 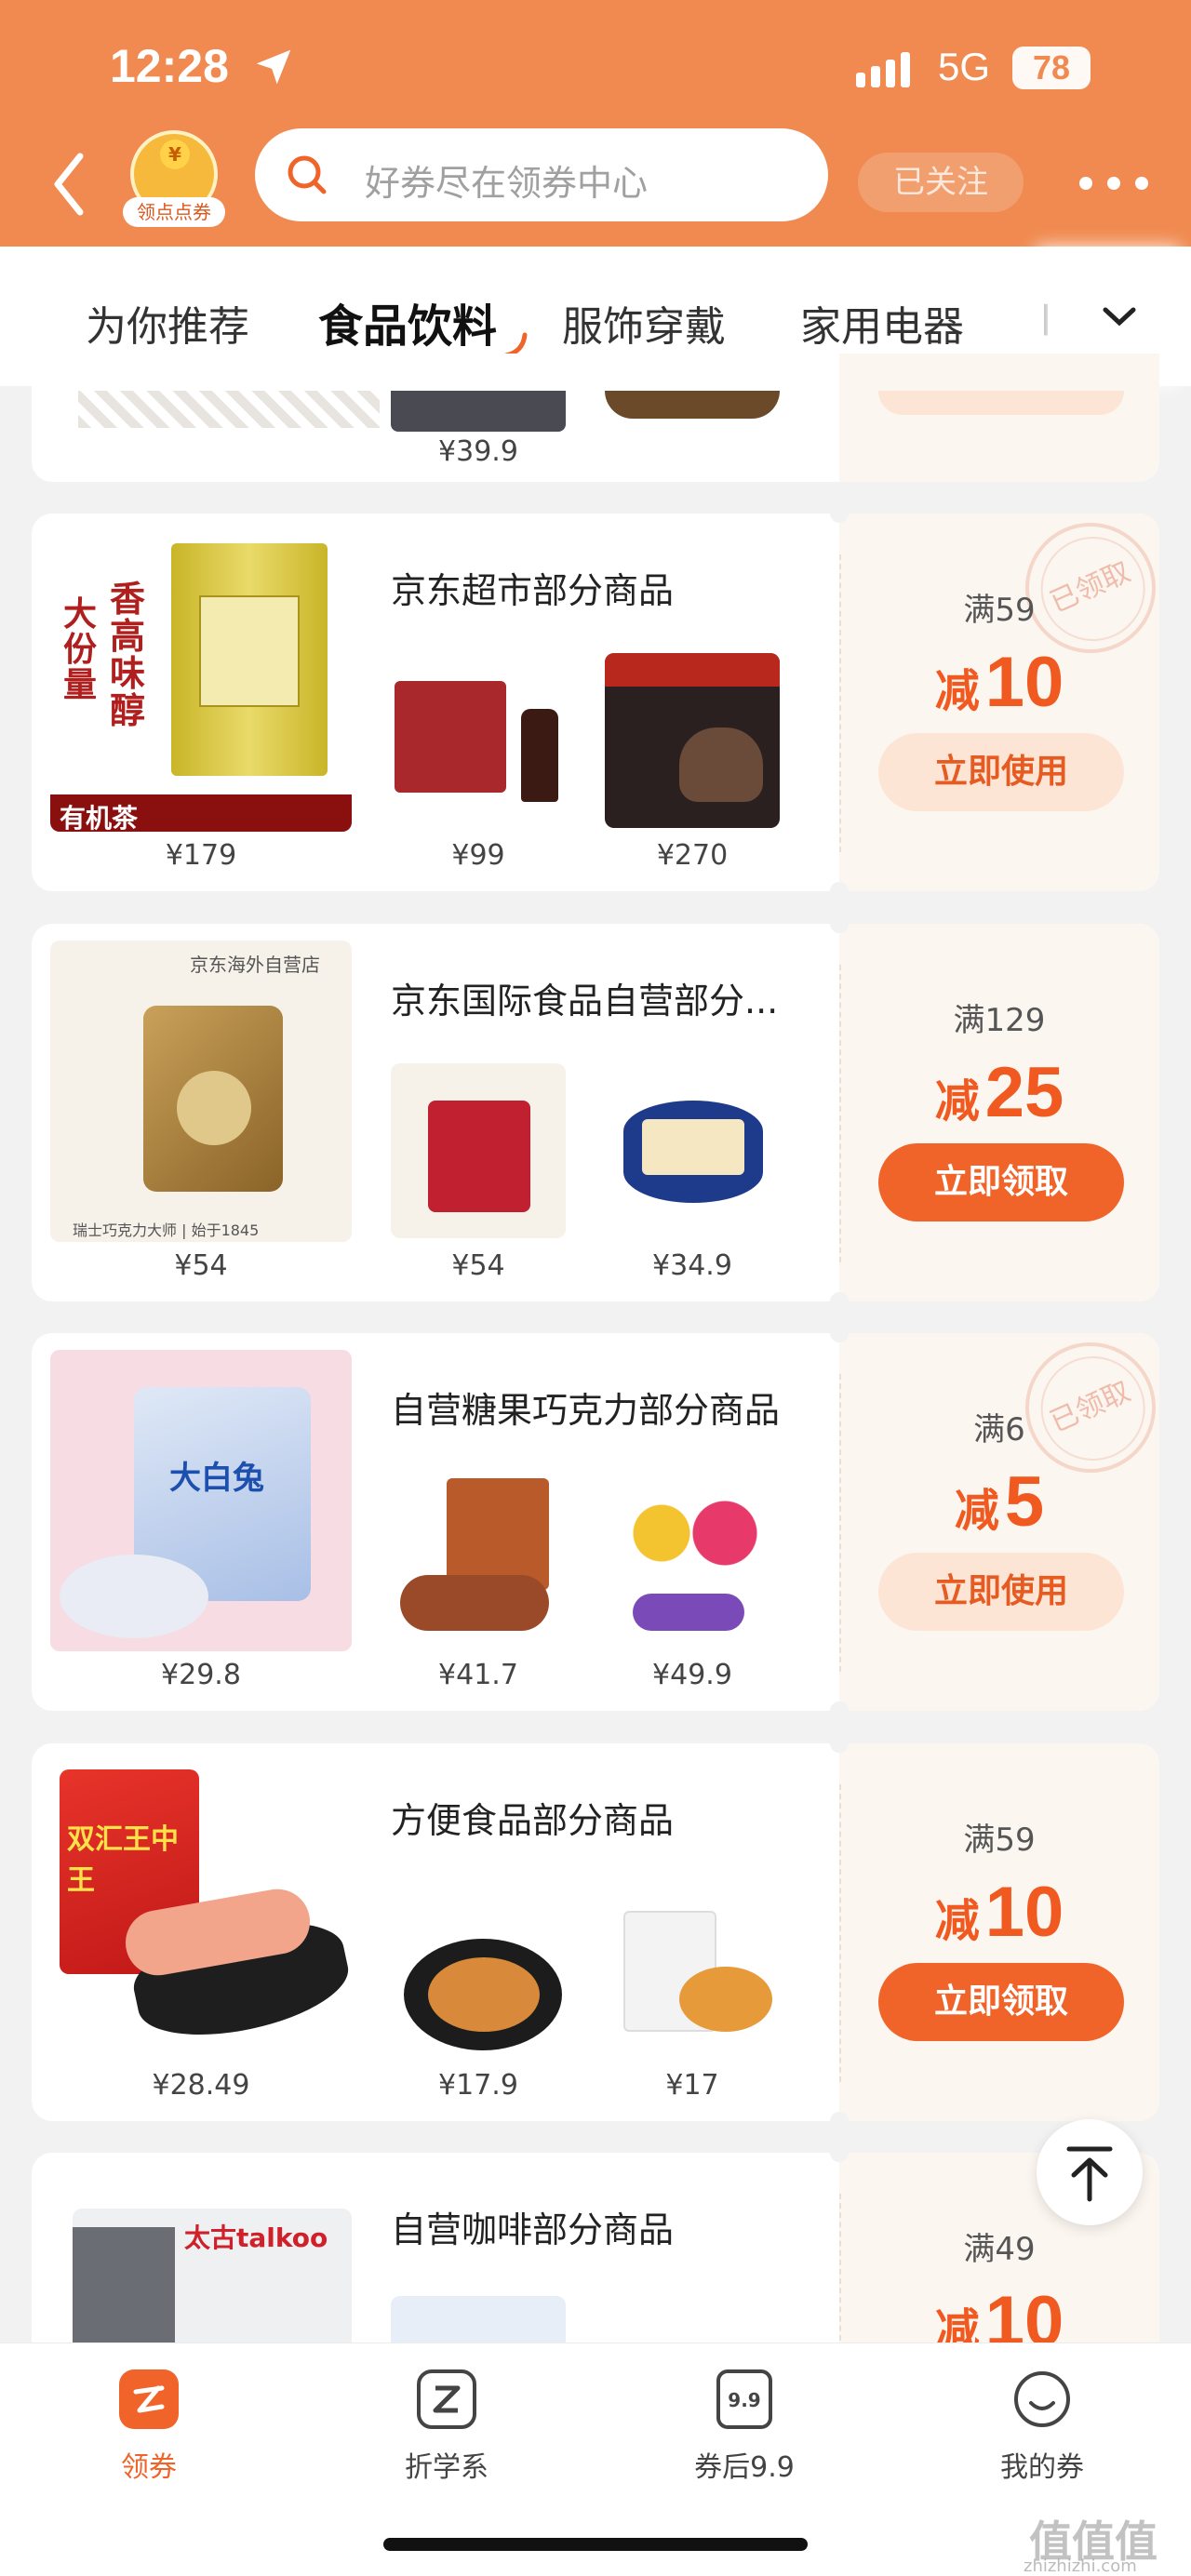 I want to click on store-label: 京东海外自营店, so click(x=255, y=965).